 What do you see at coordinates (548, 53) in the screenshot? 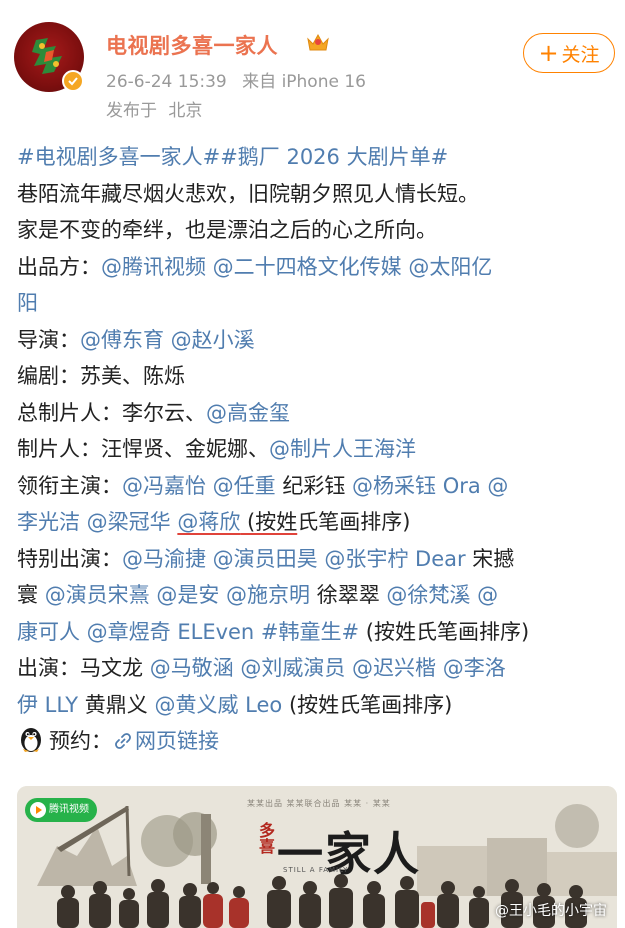
I see `plus-icon: +` at bounding box center [548, 53].